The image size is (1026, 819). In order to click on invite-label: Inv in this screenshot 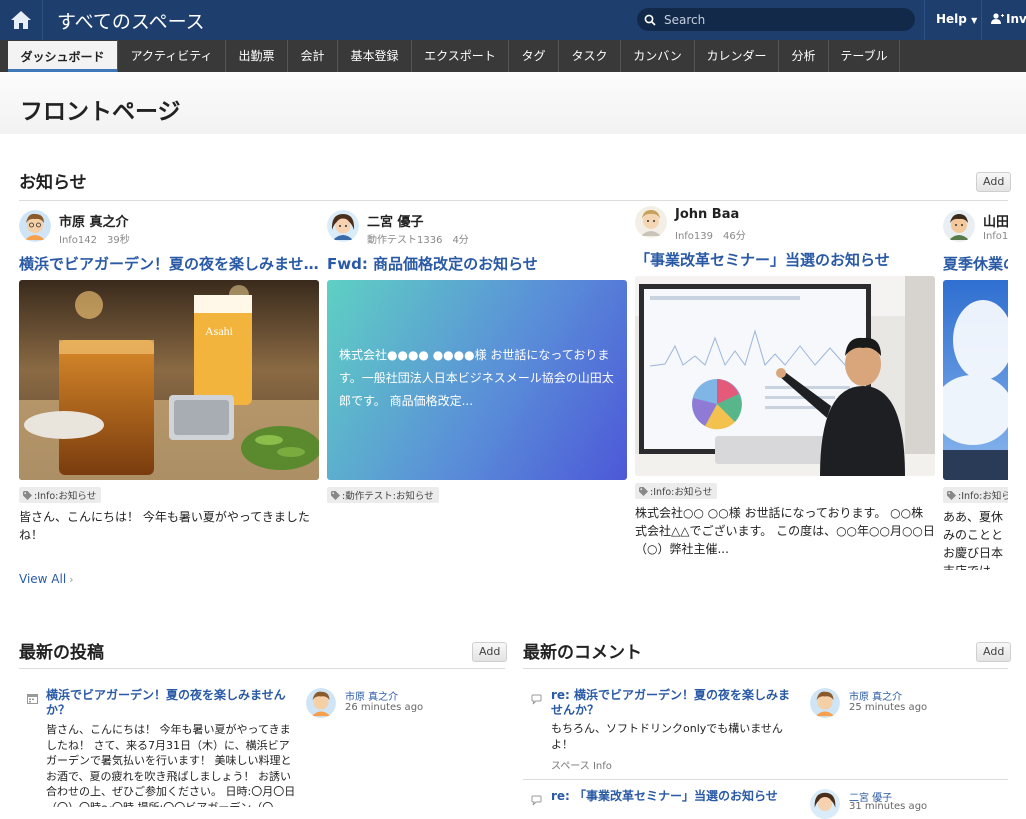, I will do `click(1016, 19)`.